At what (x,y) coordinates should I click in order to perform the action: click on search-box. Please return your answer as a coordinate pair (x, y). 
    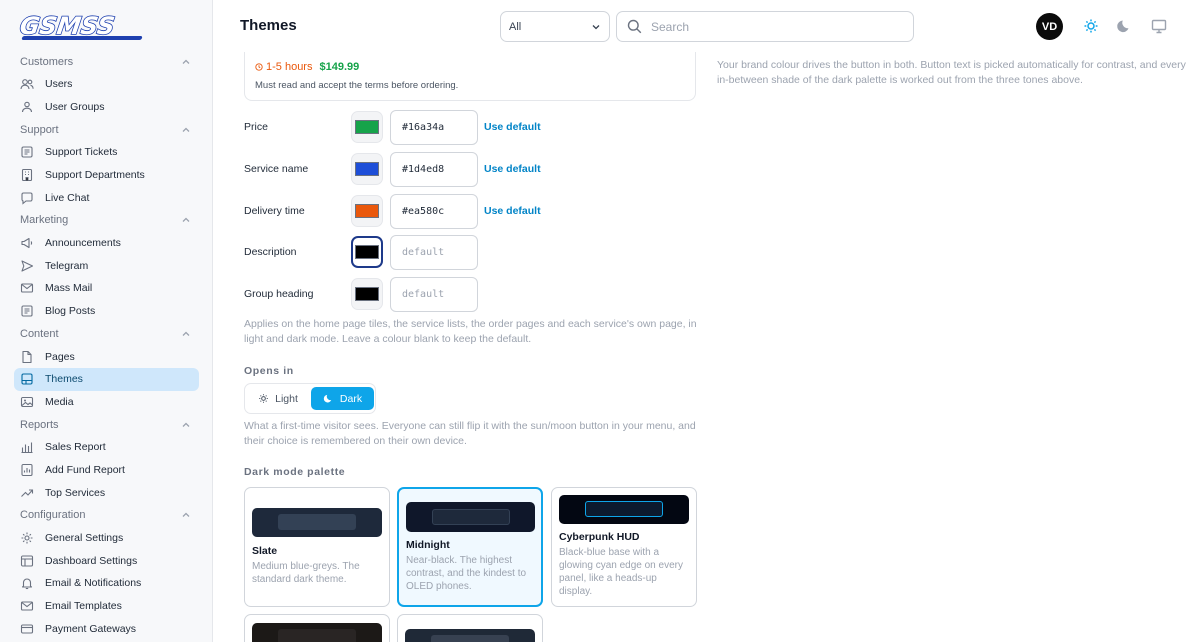
    Looking at the image, I should click on (765, 26).